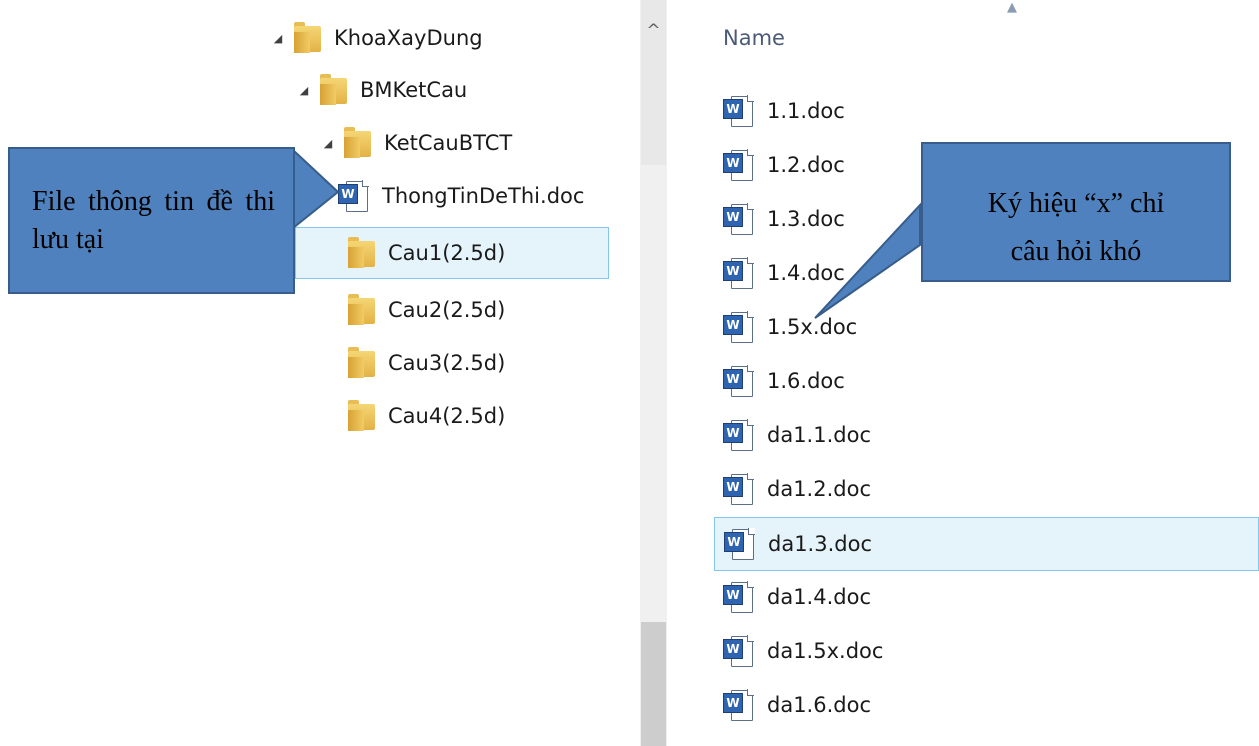 The height and width of the screenshot is (746, 1259). What do you see at coordinates (447, 253) in the screenshot?
I see `tree-item-label: Cau1(2.5d)` at bounding box center [447, 253].